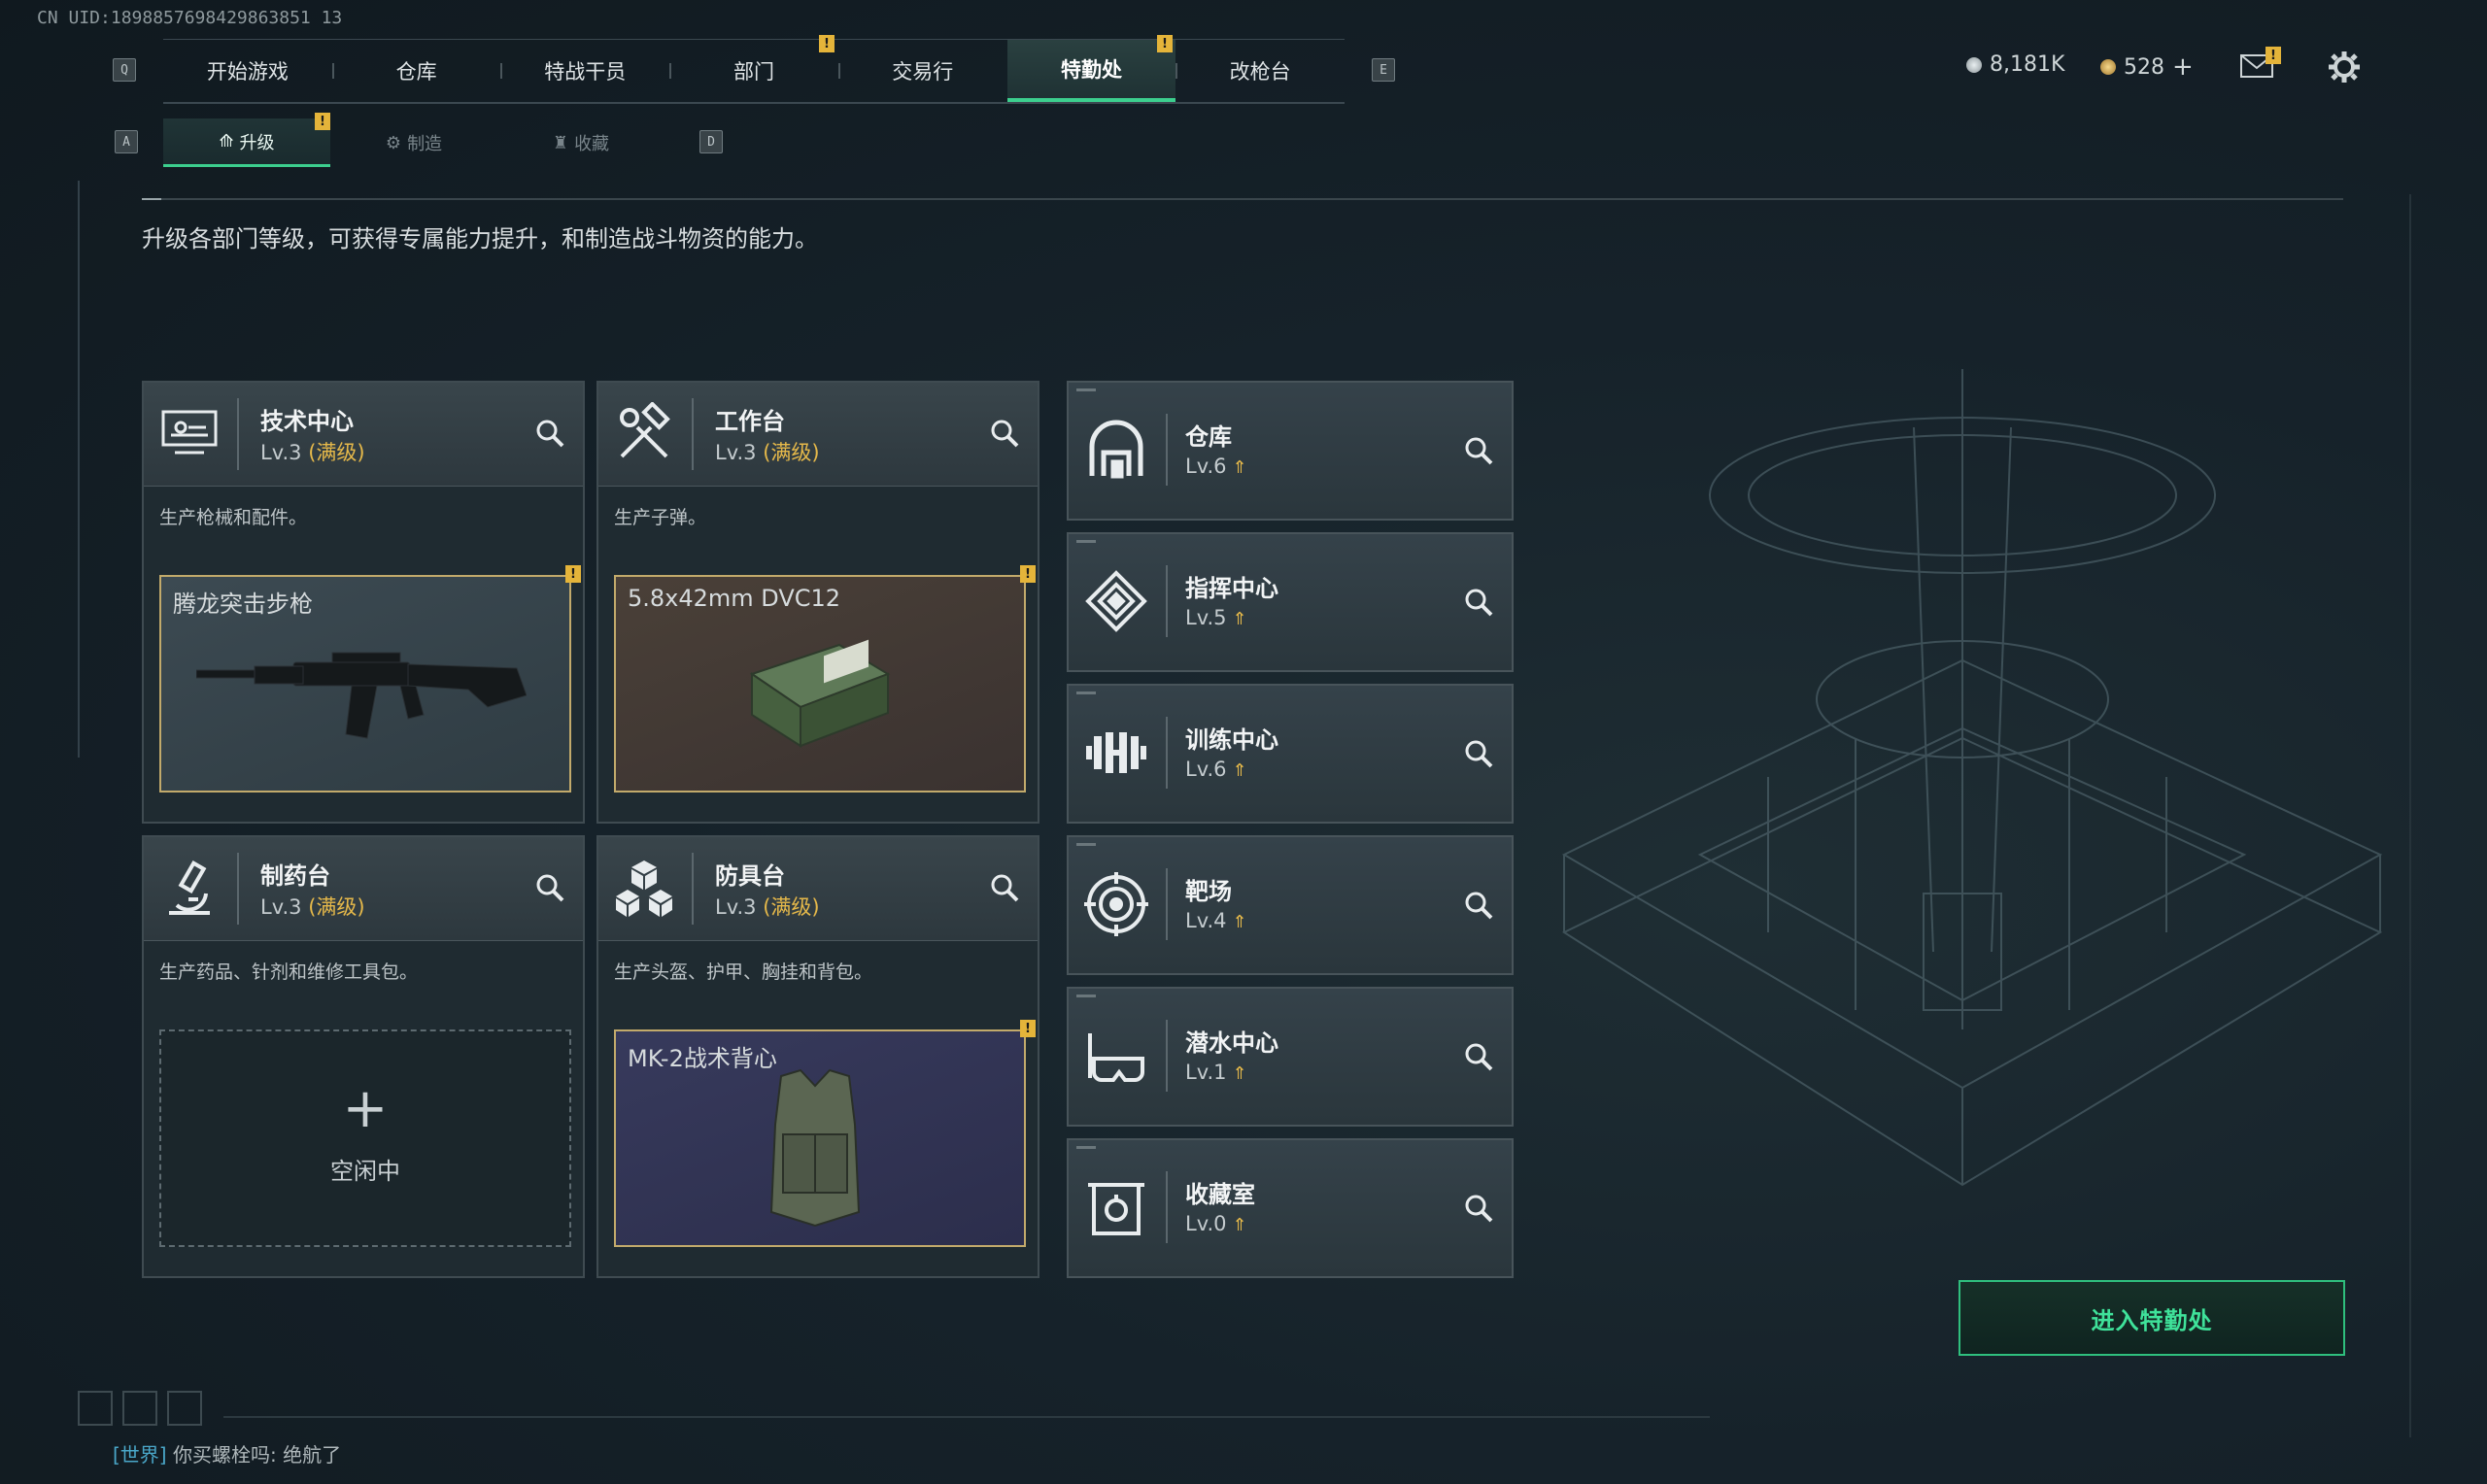  What do you see at coordinates (1231, 1043) in the screenshot?
I see `facility-name: 潜水中心` at bounding box center [1231, 1043].